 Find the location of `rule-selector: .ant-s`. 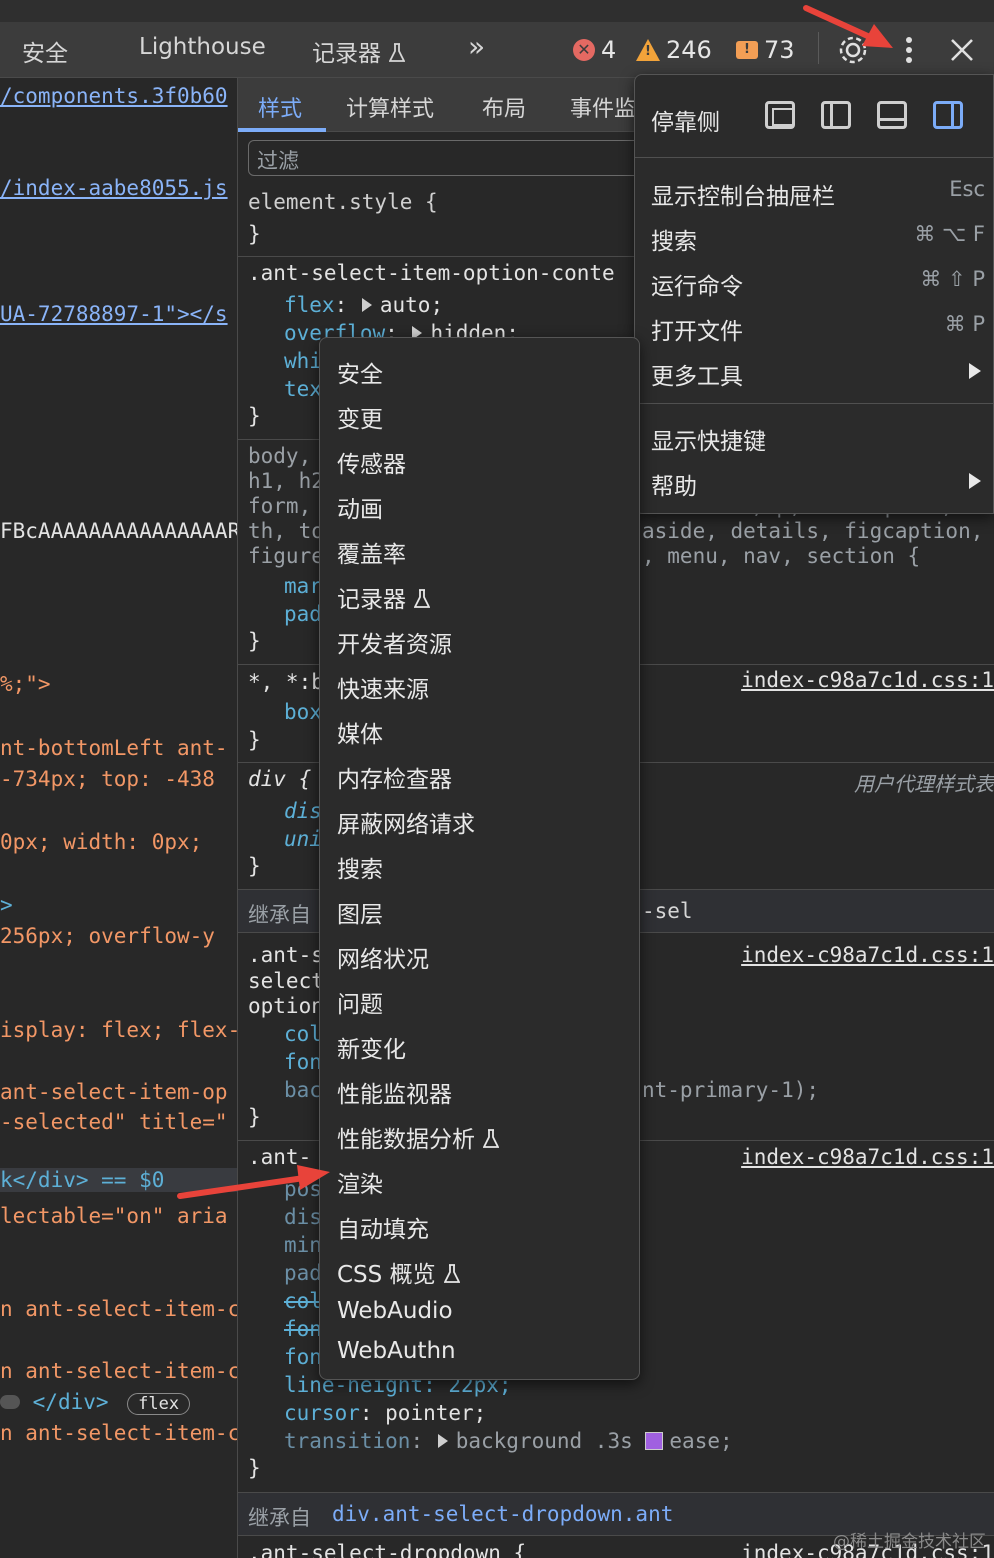

rule-selector: .ant-s is located at coordinates (286, 955).